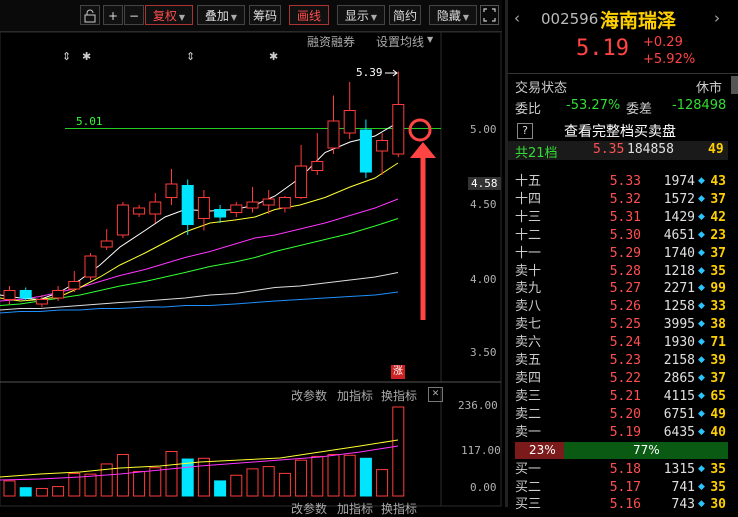  I want to click on adjust-dropdown: 复权 ▼, so click(169, 15).